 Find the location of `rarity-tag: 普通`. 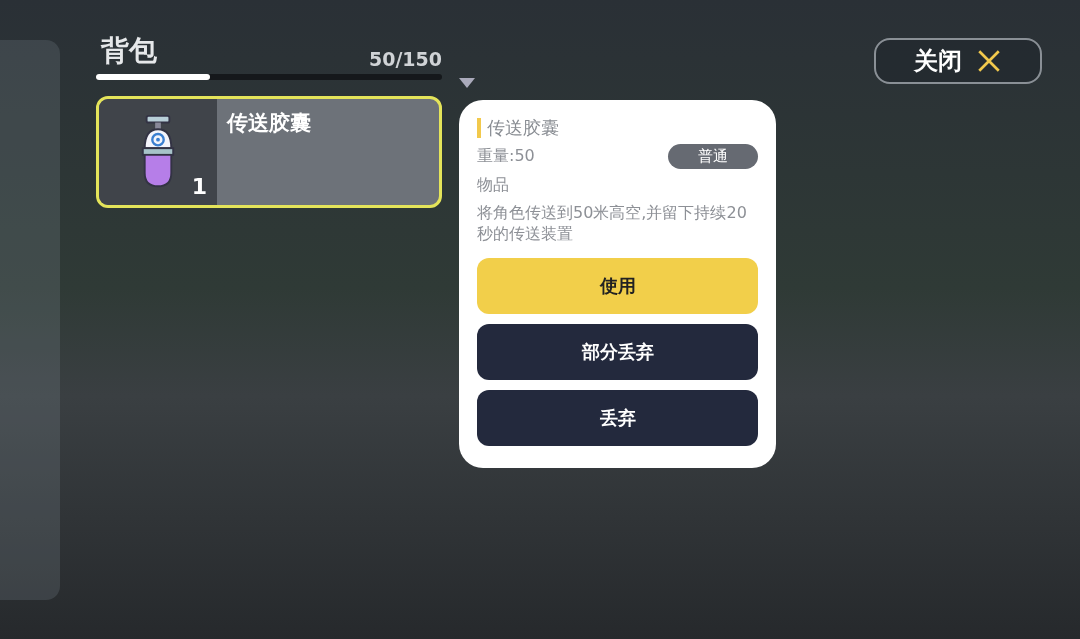

rarity-tag: 普通 is located at coordinates (713, 156).